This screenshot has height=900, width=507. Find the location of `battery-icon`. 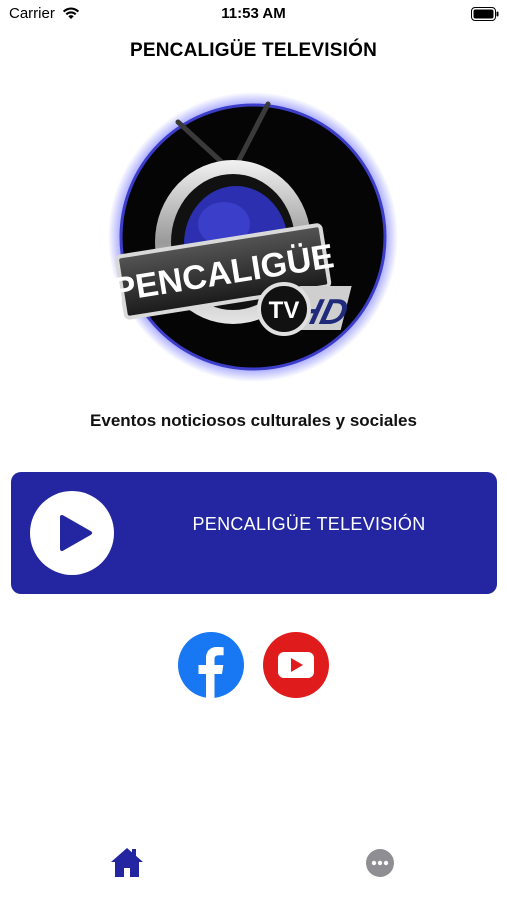

battery-icon is located at coordinates (485, 16).